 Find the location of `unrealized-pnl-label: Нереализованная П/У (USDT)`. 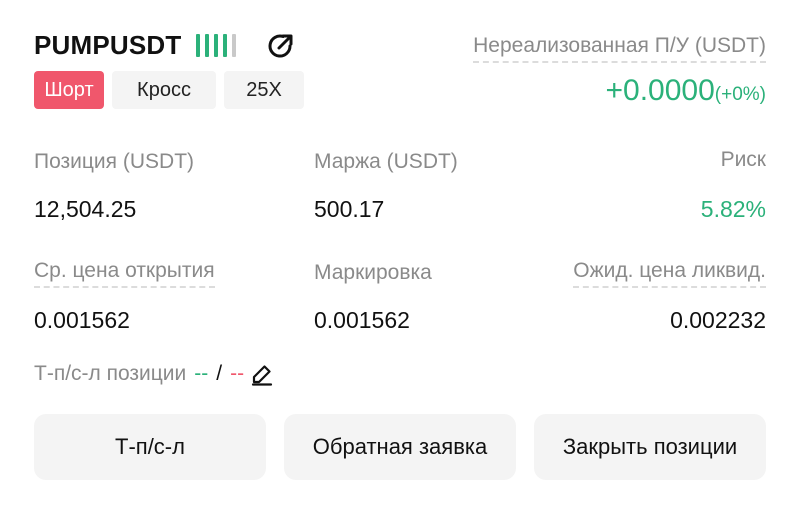

unrealized-pnl-label: Нереализованная П/У (USDT) is located at coordinates (619, 48).